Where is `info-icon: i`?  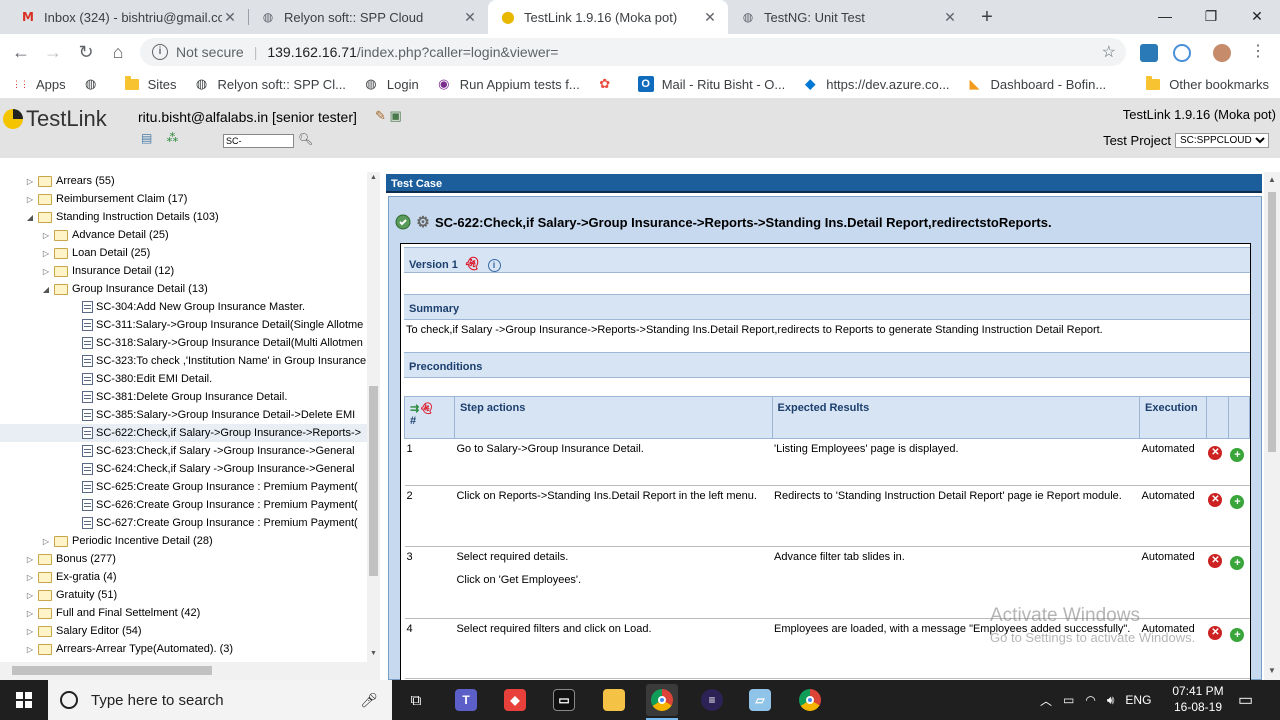
info-icon: i is located at coordinates (160, 52).